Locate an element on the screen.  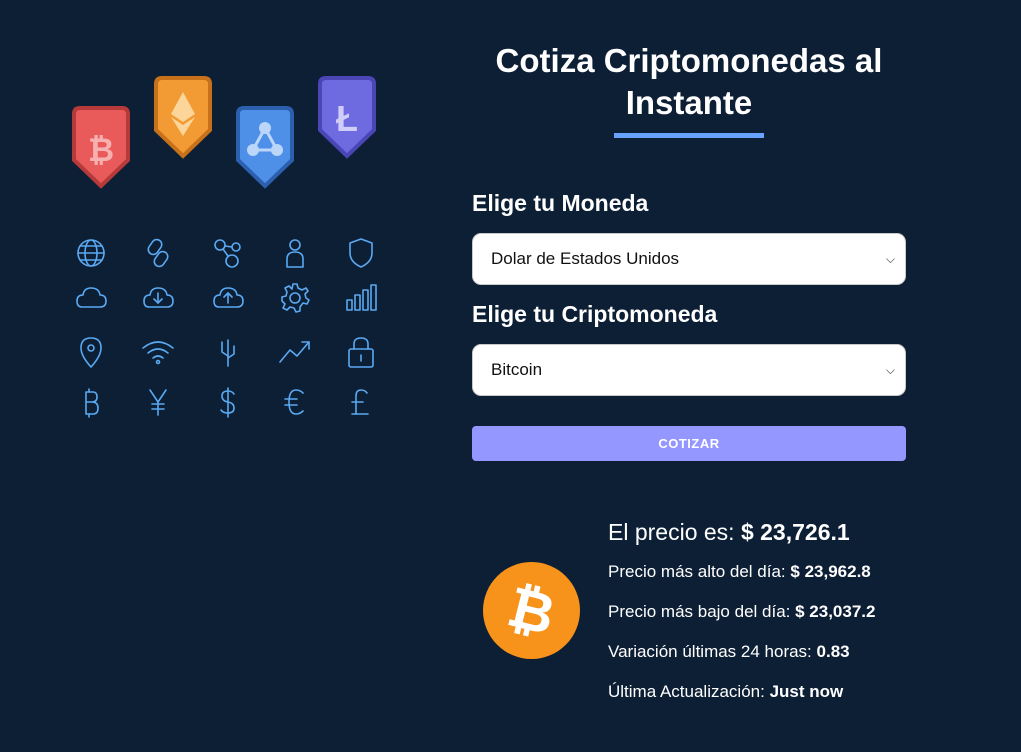
title-underline is located at coordinates (689, 135).